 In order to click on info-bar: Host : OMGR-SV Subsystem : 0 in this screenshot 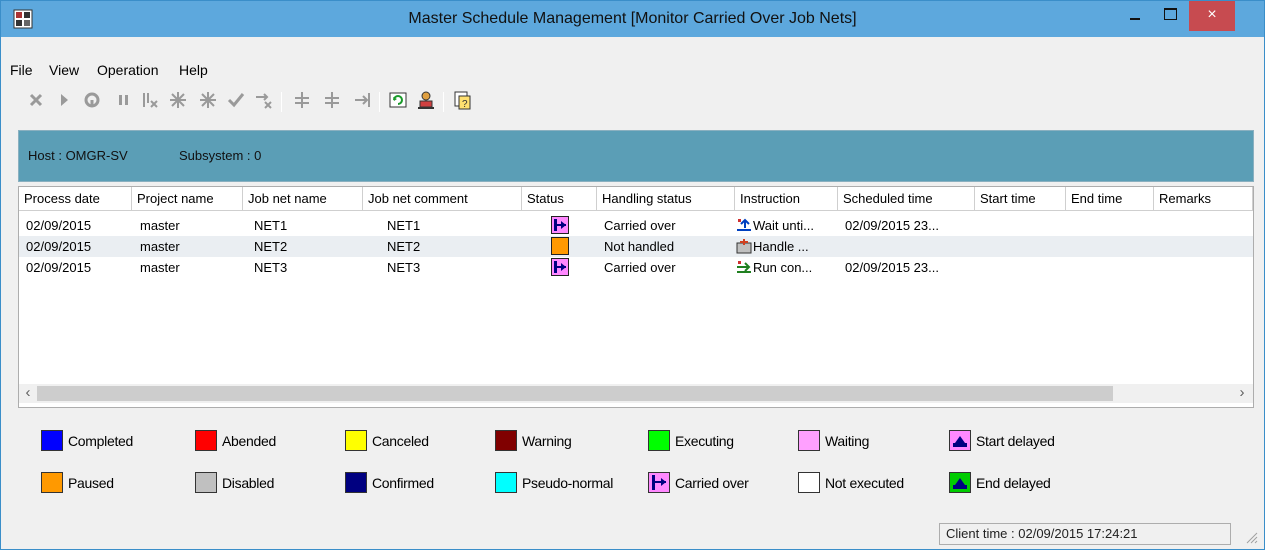, I will do `click(636, 156)`.